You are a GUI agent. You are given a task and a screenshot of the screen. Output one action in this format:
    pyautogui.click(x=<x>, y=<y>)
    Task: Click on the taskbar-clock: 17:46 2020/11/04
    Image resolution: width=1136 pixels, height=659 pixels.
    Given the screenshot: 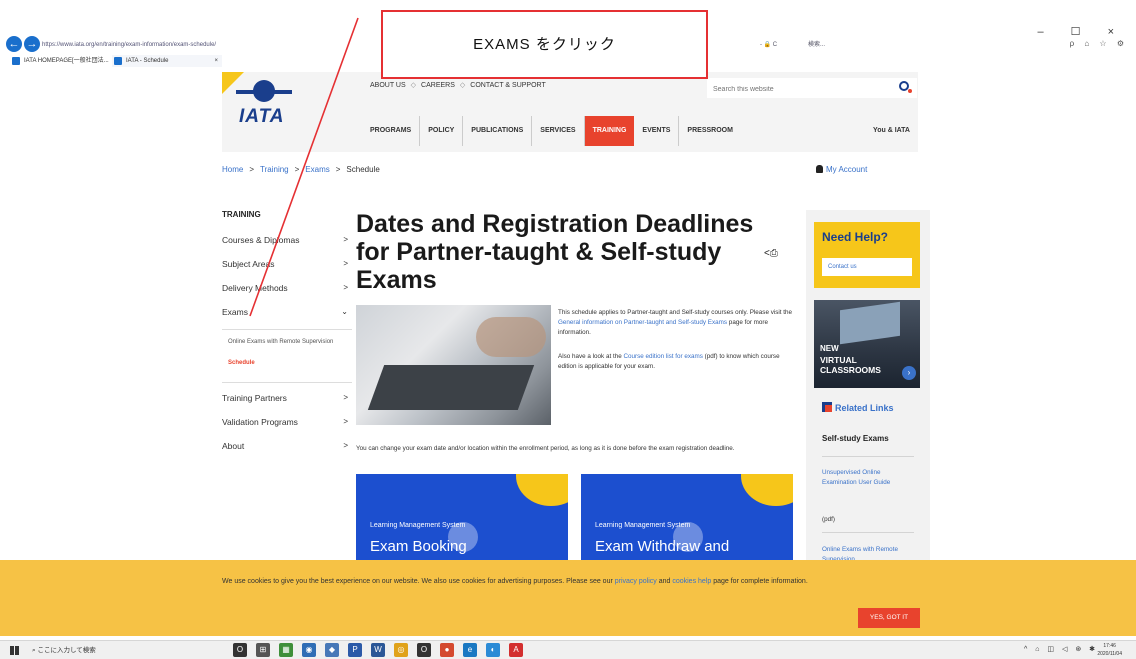 What is the action you would take?
    pyautogui.click(x=1109, y=650)
    